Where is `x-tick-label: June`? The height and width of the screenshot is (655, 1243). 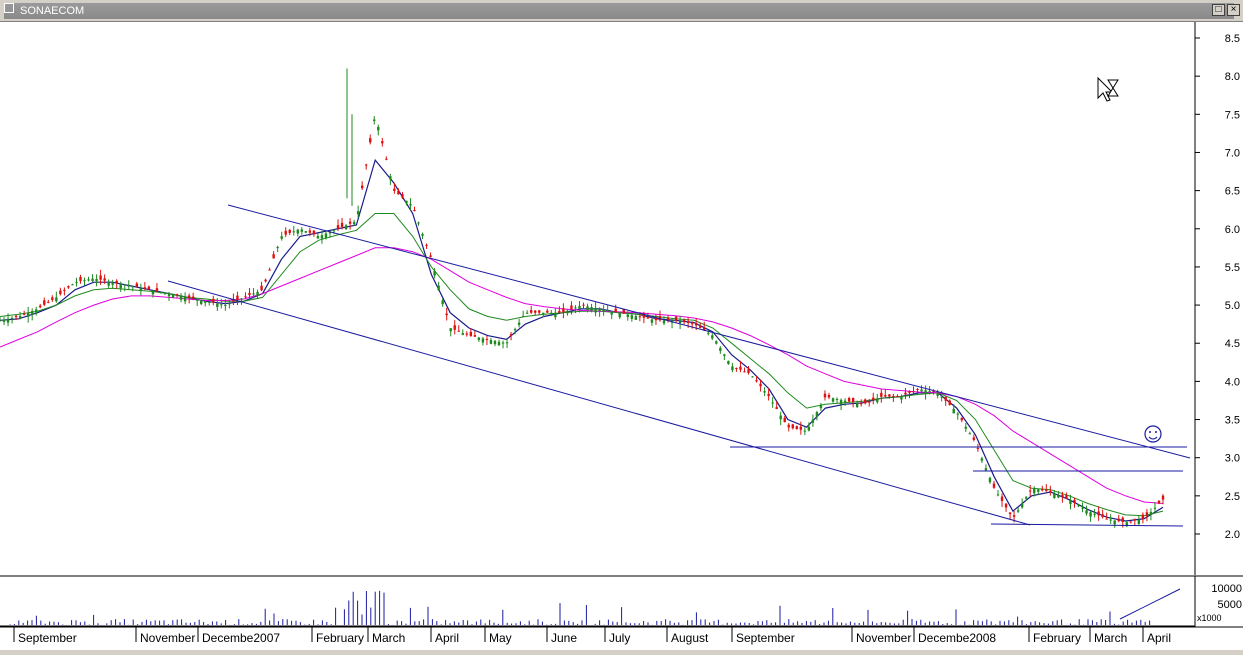 x-tick-label: June is located at coordinates (564, 638).